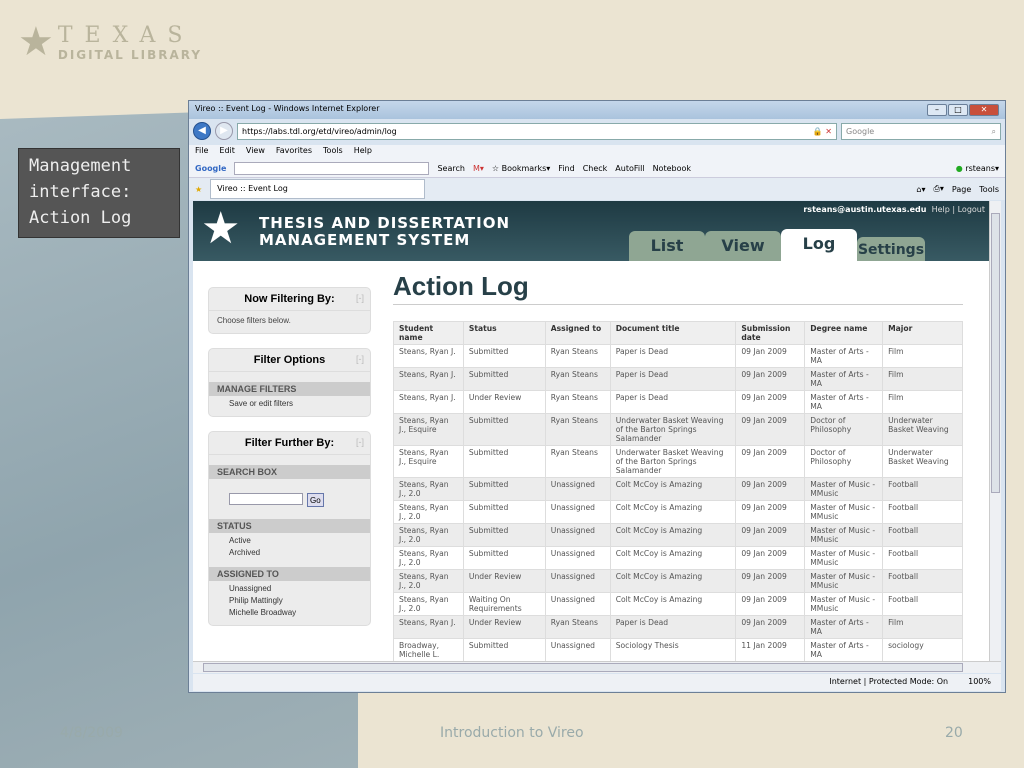 The image size is (1024, 768). Describe the element at coordinates (289, 402) in the screenshot. I see `save-edit-filters-link: Save or edit filters` at that location.